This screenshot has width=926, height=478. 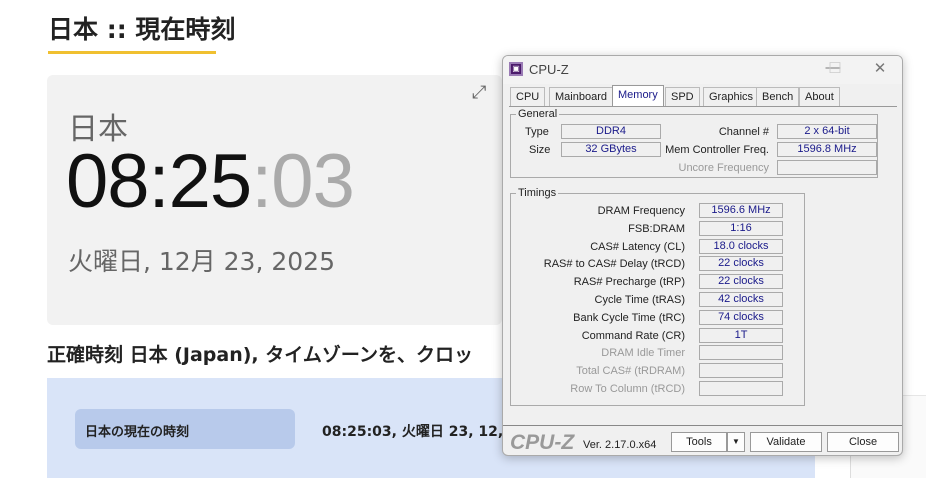 What do you see at coordinates (614, 264) in the screenshot?
I see `timing-label: RAS# to CAS# Delay (tRCD)` at bounding box center [614, 264].